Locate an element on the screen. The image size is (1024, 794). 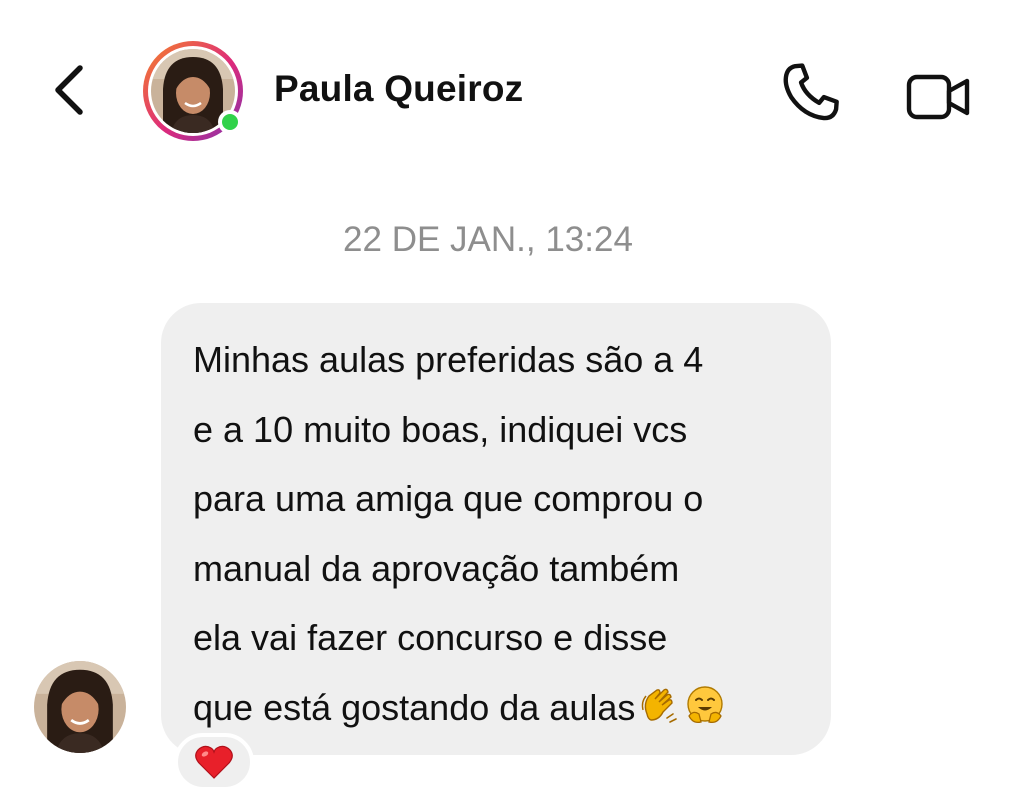
red-heart-emoji is located at coordinates (214, 762).